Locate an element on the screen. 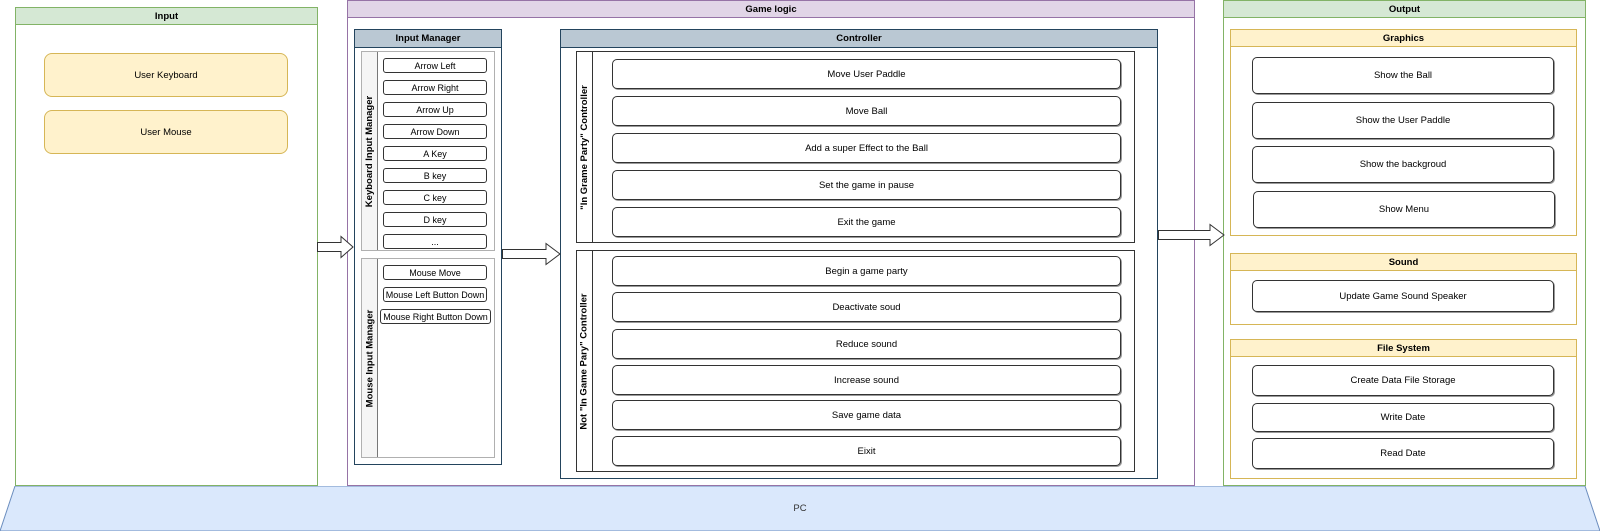  in-game-action-1: Move Ball is located at coordinates (866, 111).